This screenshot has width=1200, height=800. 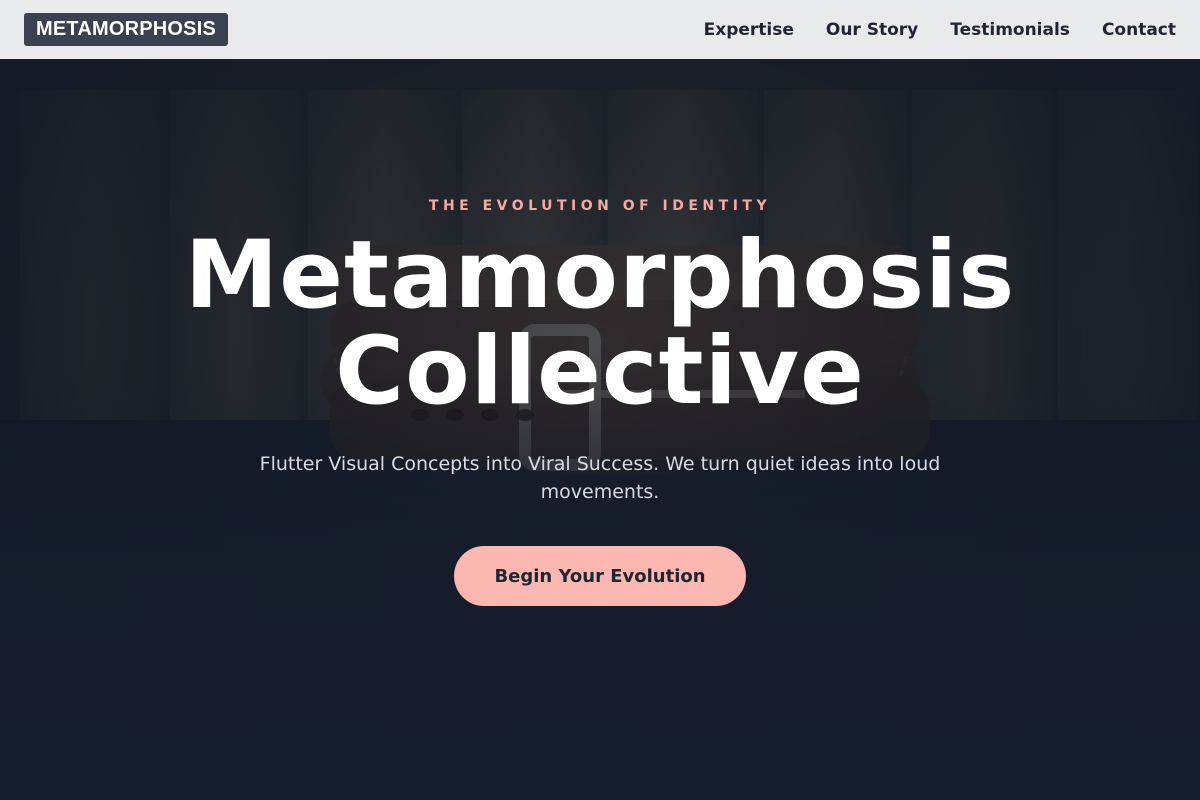 I want to click on hero-title-line-2: Collective, so click(x=600, y=371).